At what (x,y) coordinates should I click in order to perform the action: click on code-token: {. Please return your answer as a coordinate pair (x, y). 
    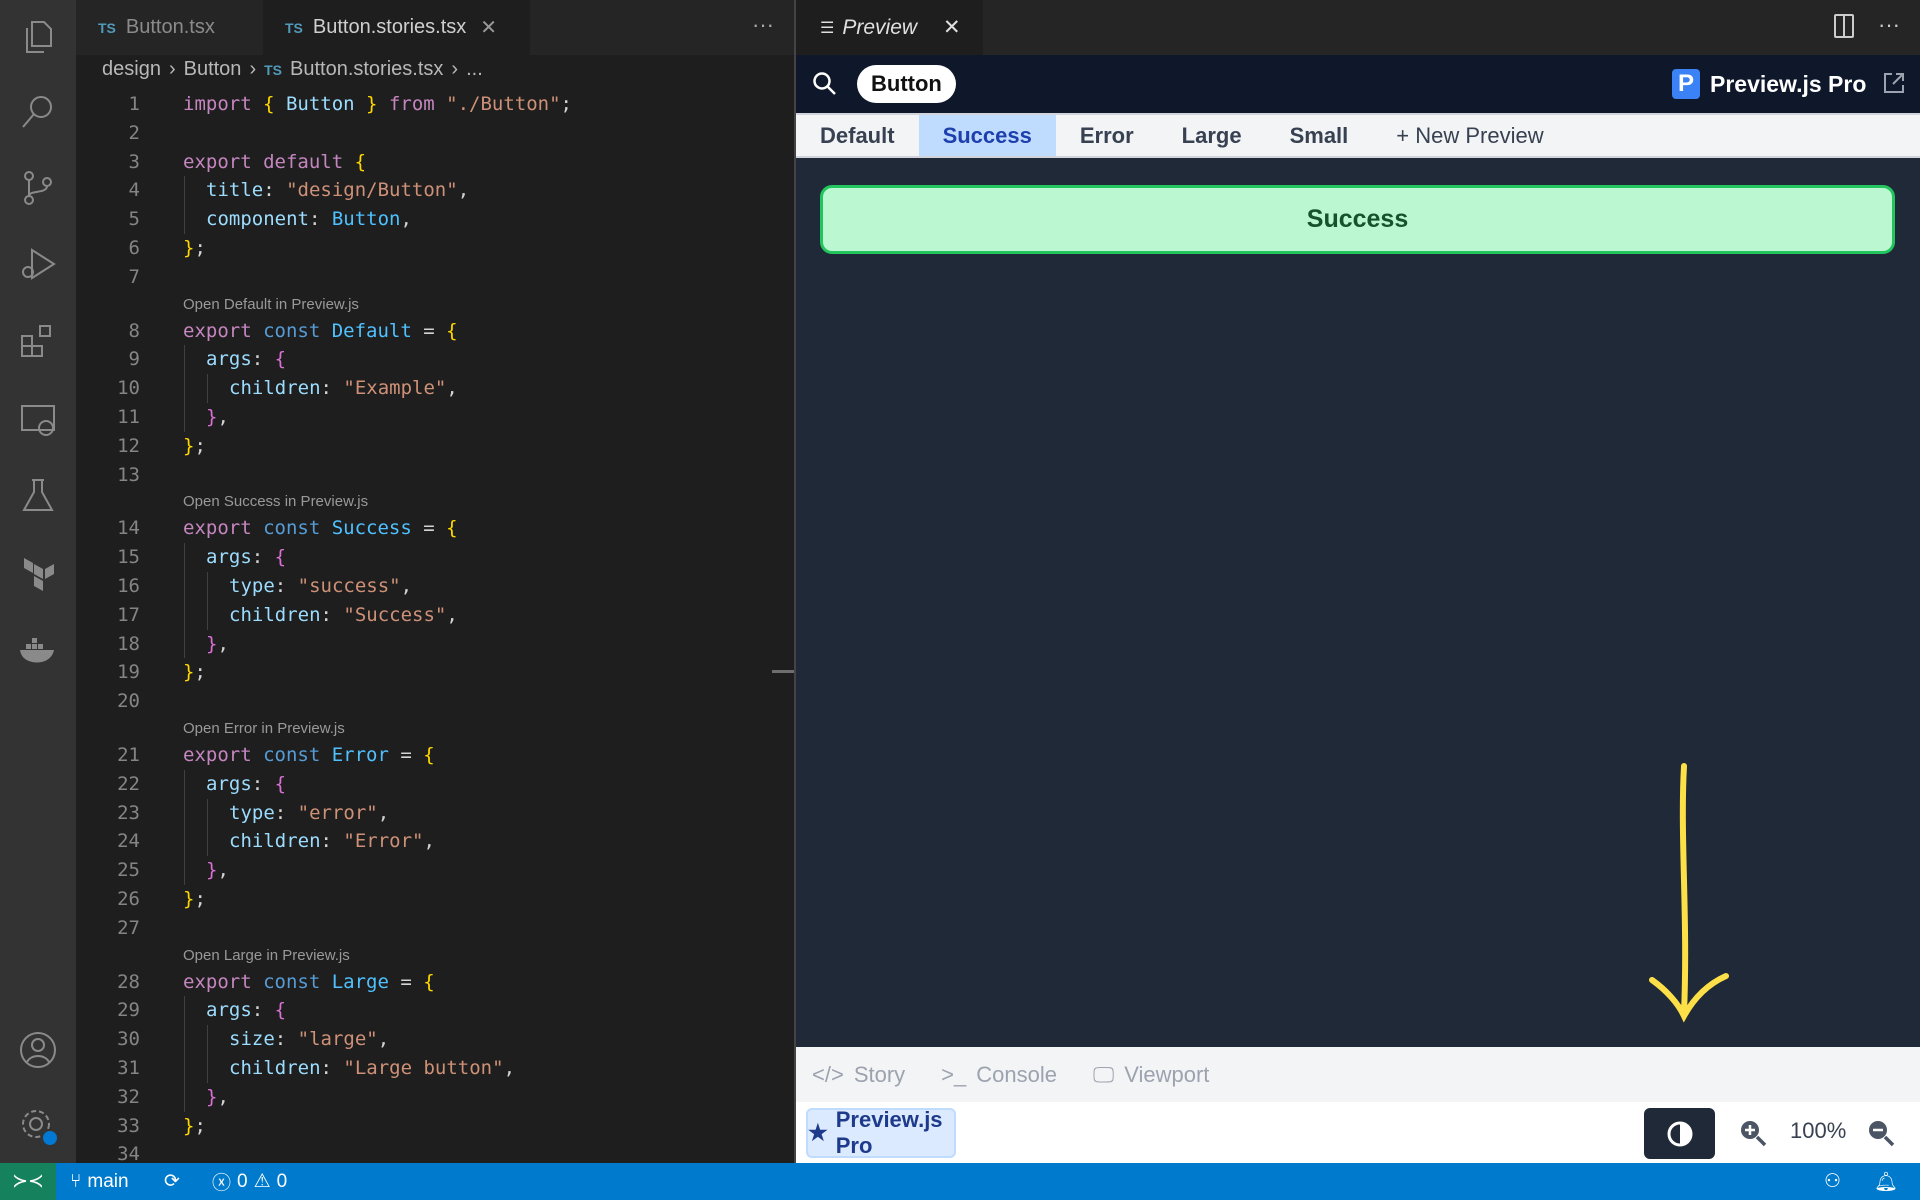
    Looking at the image, I should click on (280, 1010).